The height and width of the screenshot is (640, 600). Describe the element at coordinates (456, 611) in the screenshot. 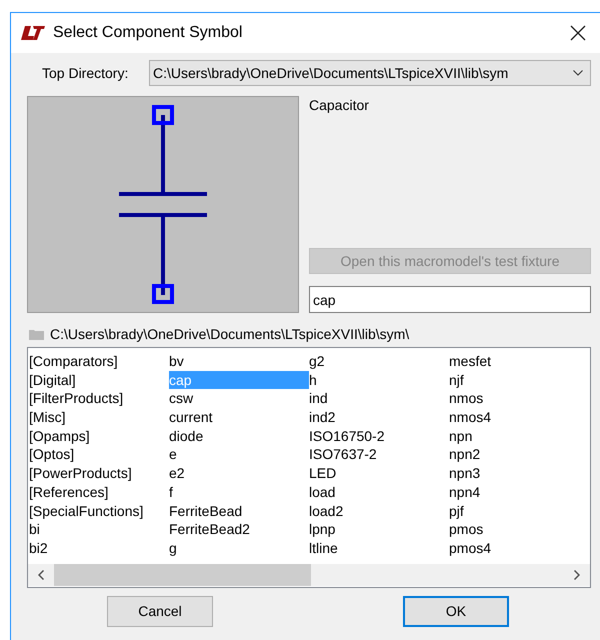

I see `dialog-button: OK` at that location.